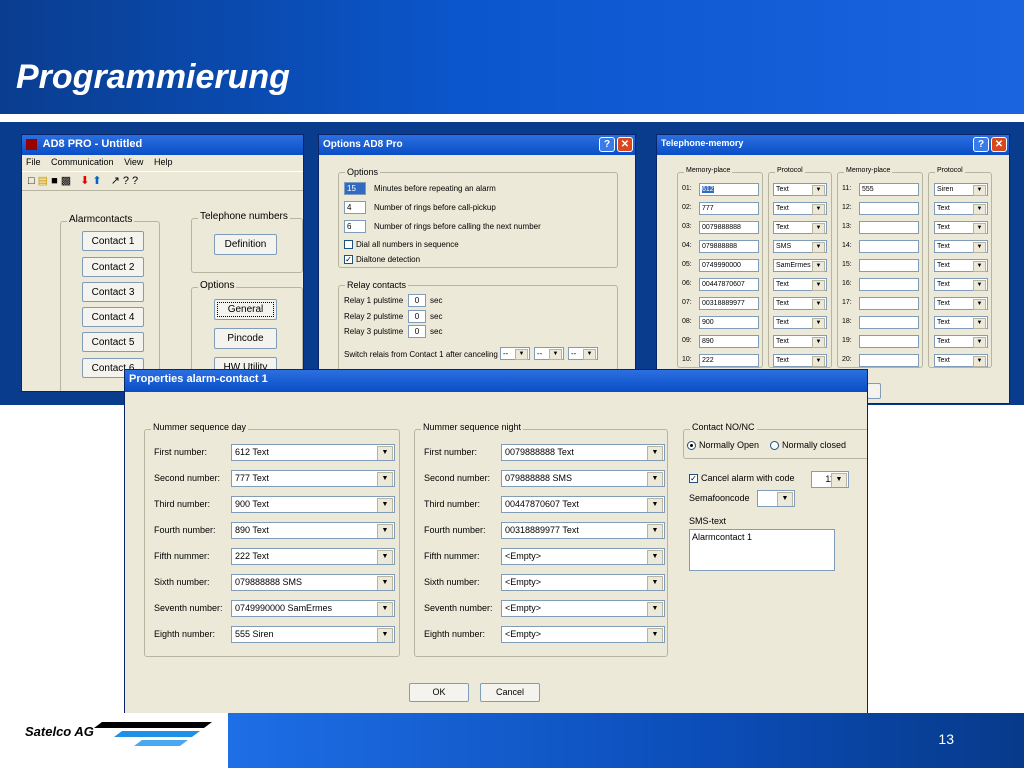  I want to click on day-number-select: 777 Text, so click(313, 478).